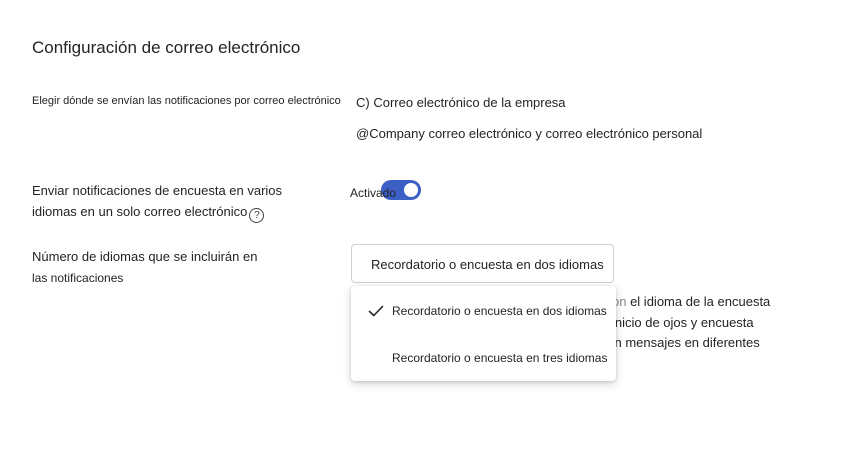 The height and width of the screenshot is (451, 860). I want to click on page-title: Configuración de correo electrónico, so click(166, 47).